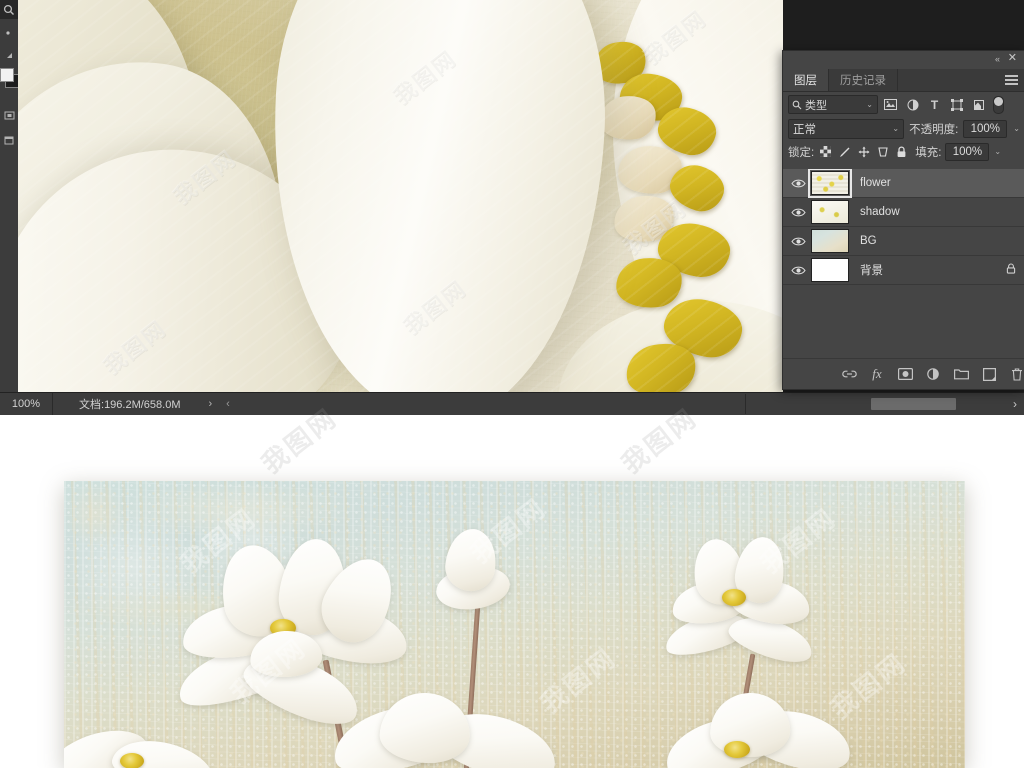  Describe the element at coordinates (1015, 404) in the screenshot. I see `scroll-right-arrow: ›` at that location.